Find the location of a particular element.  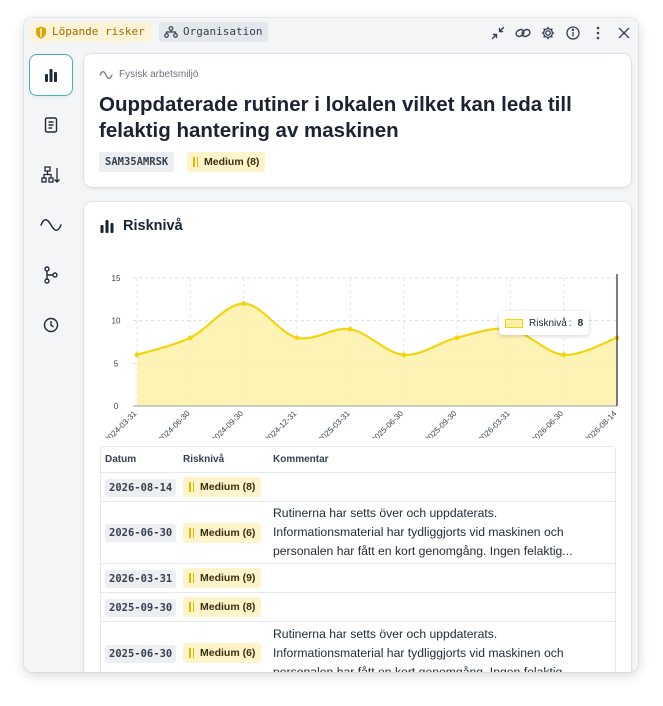

row-level-badge: Medium (9) is located at coordinates (222, 578).